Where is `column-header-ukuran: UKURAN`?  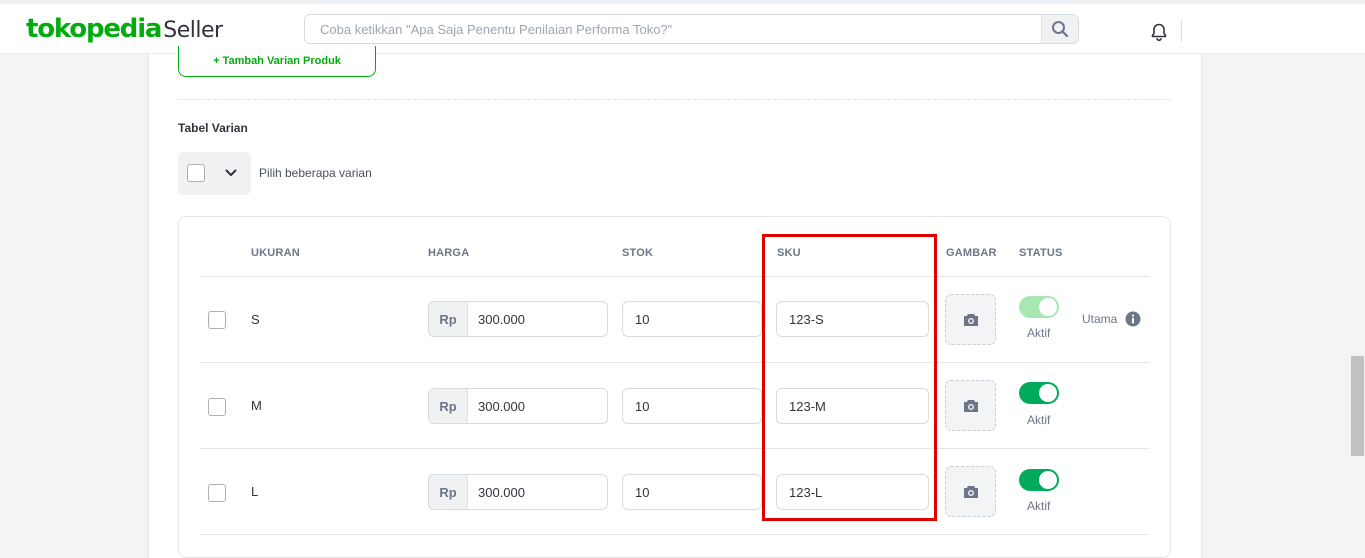
column-header-ukuran: UKURAN is located at coordinates (275, 253).